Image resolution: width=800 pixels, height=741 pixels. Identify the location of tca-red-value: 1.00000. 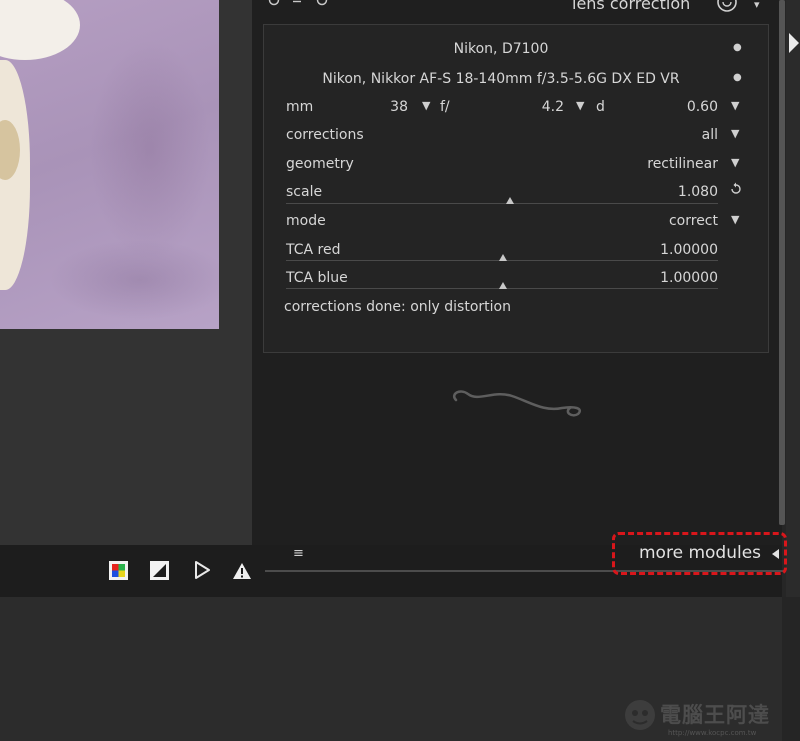
(639, 250).